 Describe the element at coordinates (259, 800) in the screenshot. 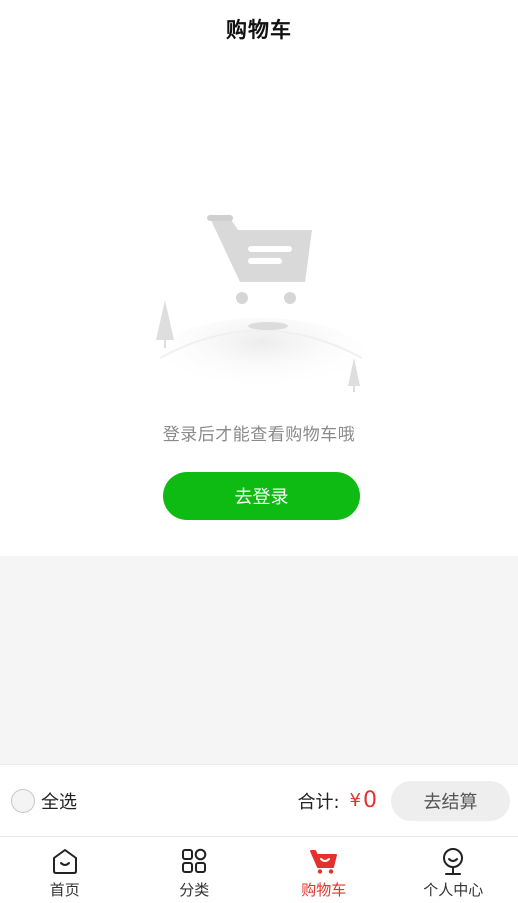

I see `checkout-bar: 全选 合计: ¥ 0 去结算` at that location.